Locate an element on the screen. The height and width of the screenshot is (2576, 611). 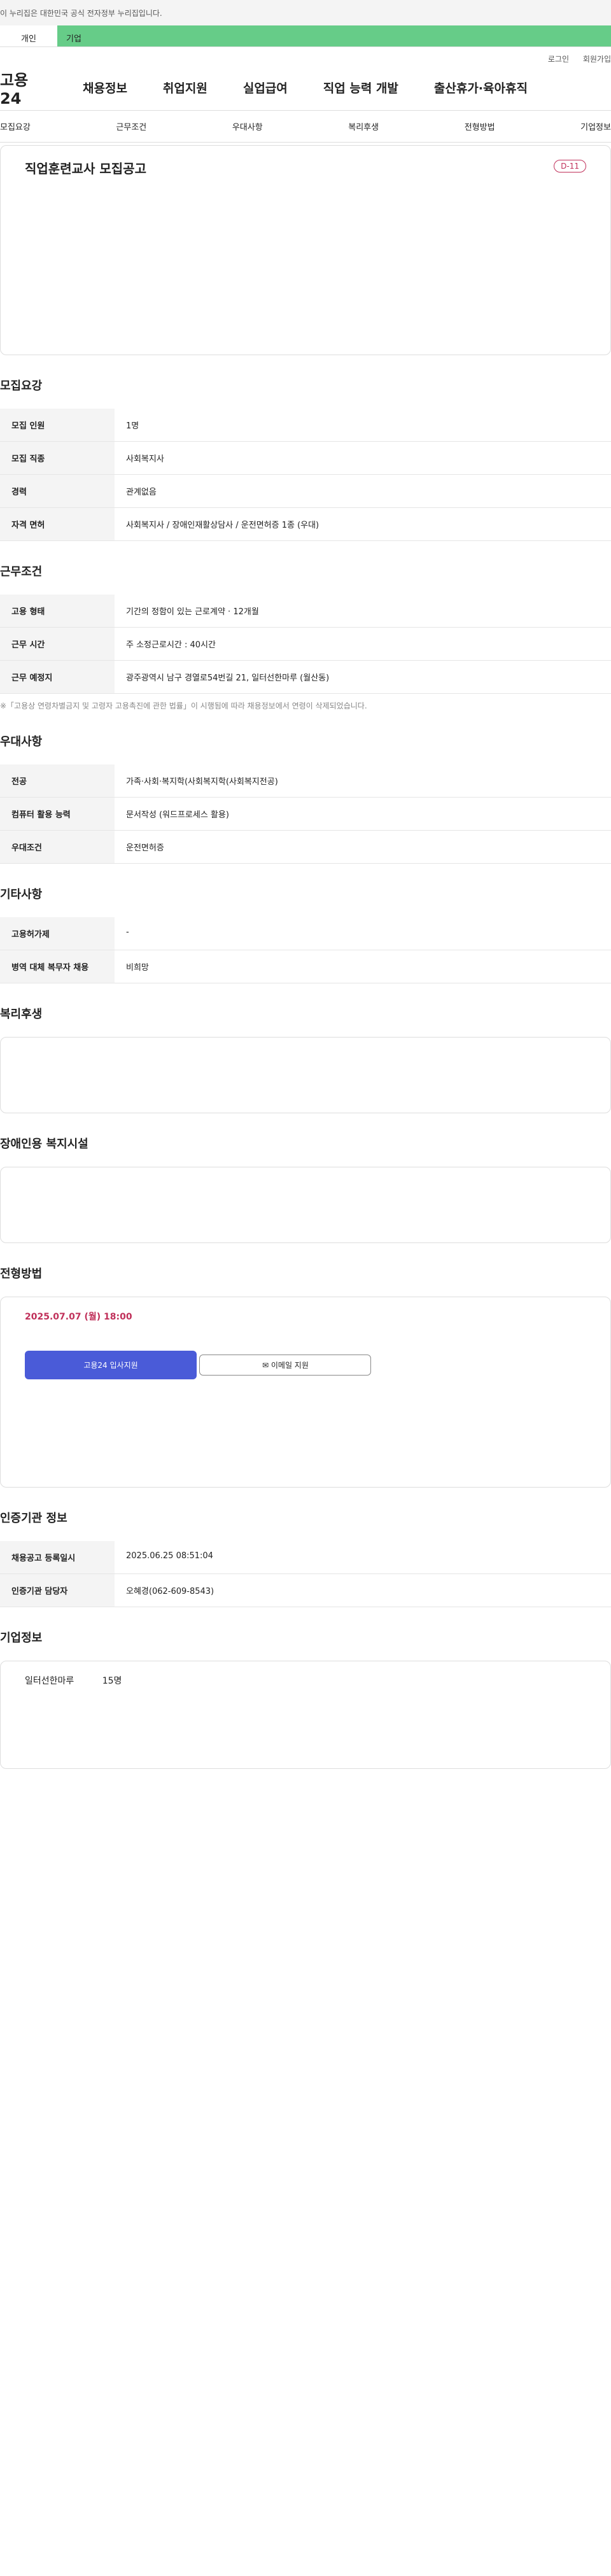
table-row: 컴퓨터 활용 능력 문서작성 (워드프로세스 활용) is located at coordinates (305, 815).